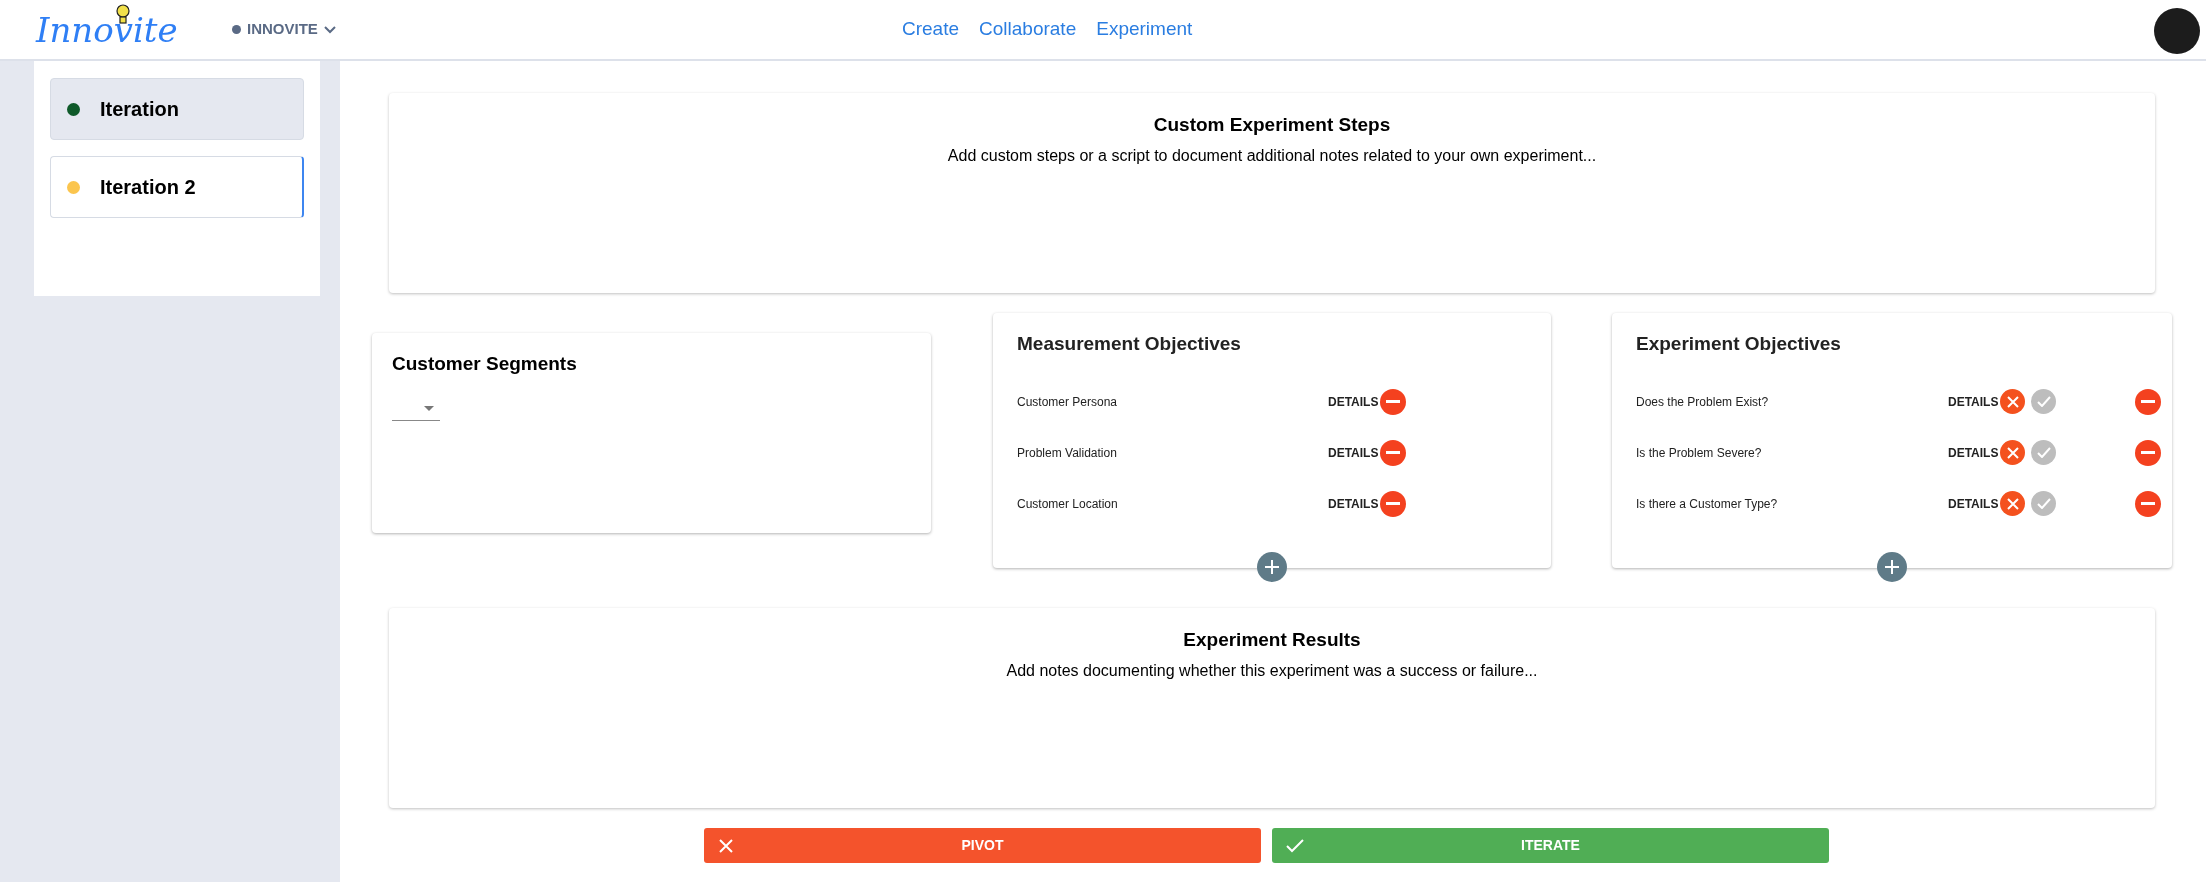  What do you see at coordinates (485, 364) in the screenshot?
I see `card-title: Customer Segments` at bounding box center [485, 364].